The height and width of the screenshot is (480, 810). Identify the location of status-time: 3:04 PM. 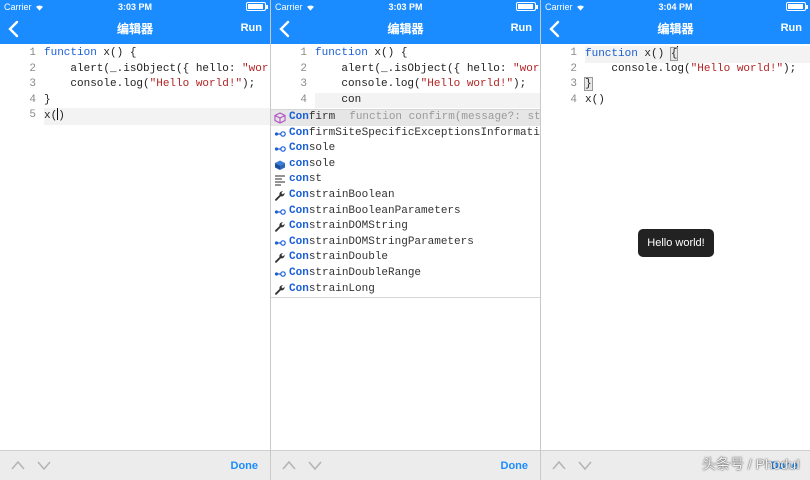
(675, 7).